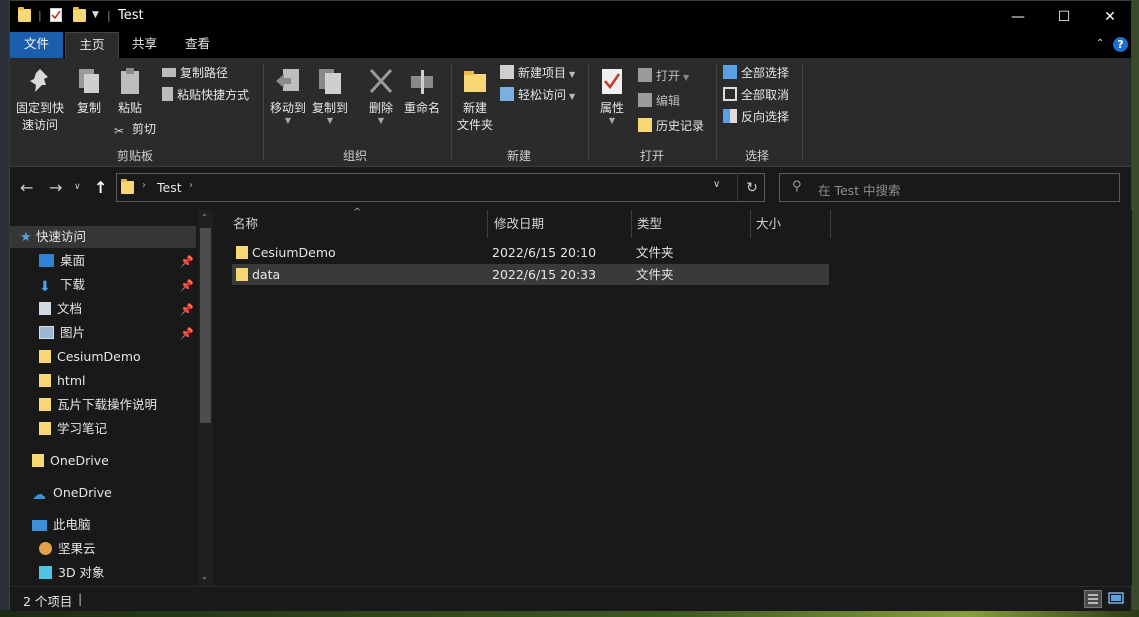  What do you see at coordinates (288, 95) in the screenshot?
I see `move-to-button: 移动到 ▼` at bounding box center [288, 95].